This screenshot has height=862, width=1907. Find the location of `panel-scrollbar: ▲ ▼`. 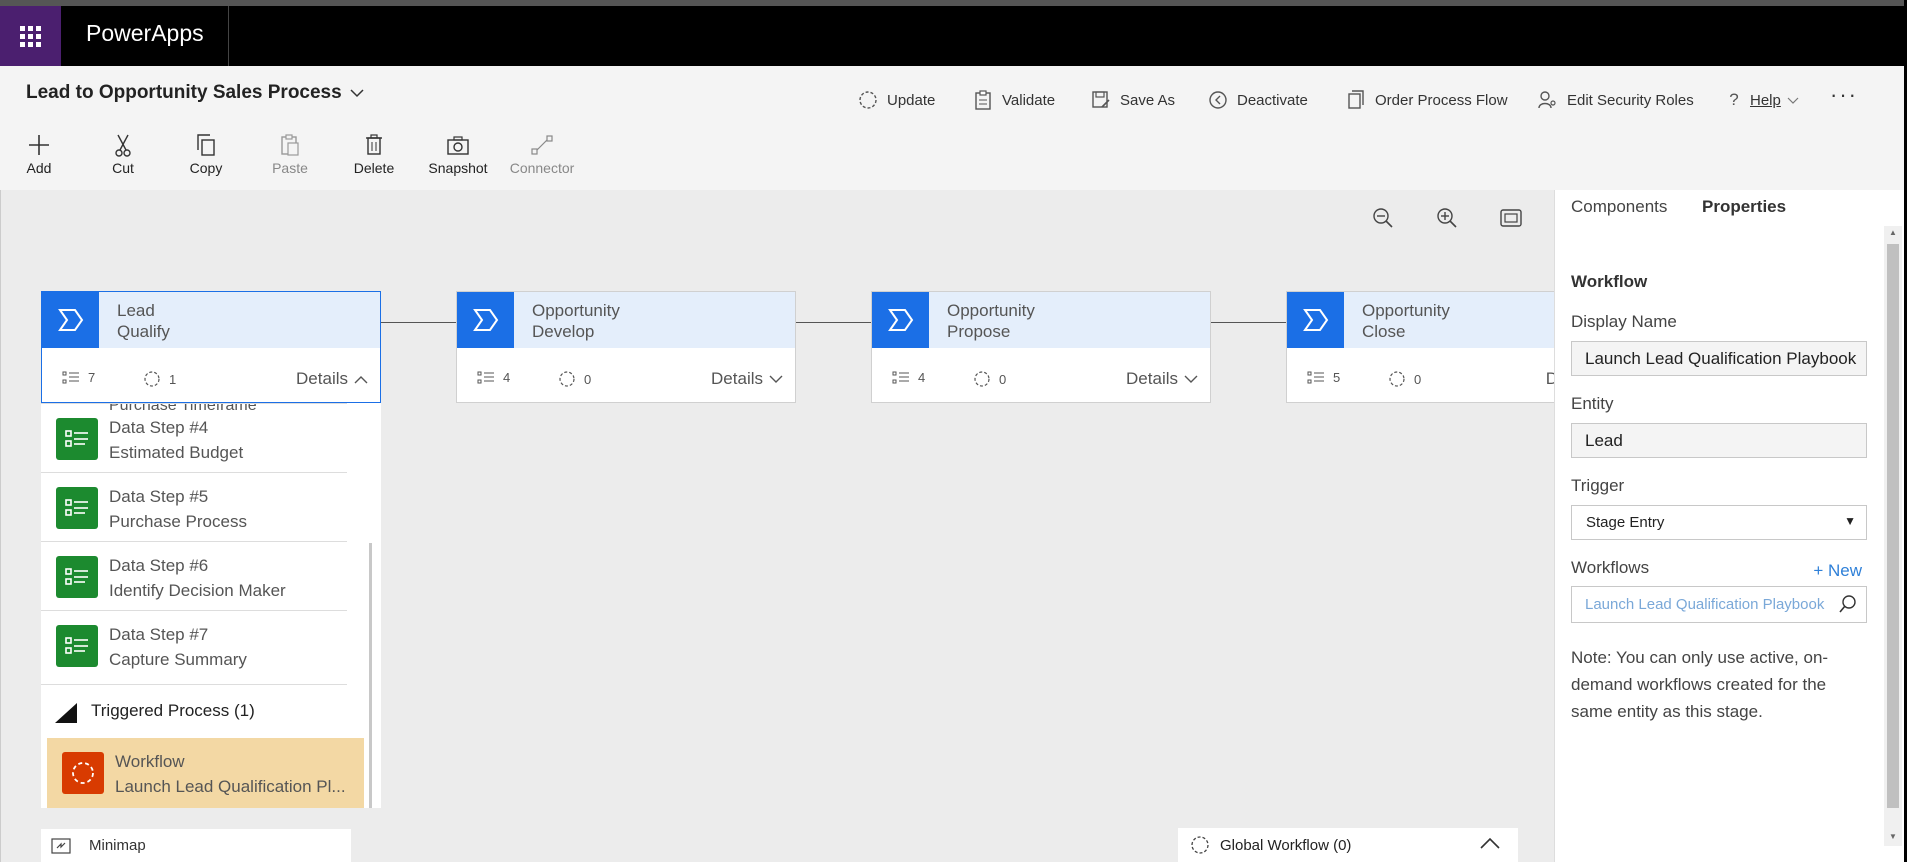

panel-scrollbar: ▲ ▼ is located at coordinates (1893, 536).